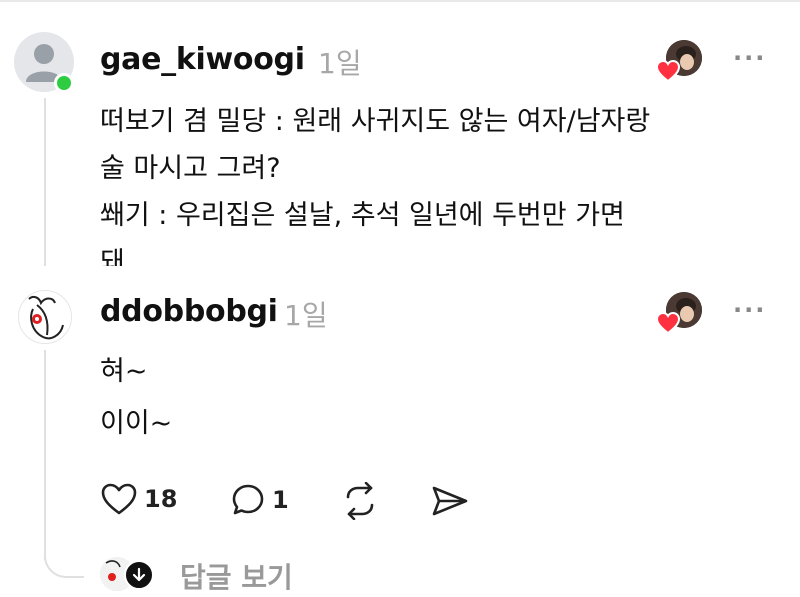  Describe the element at coordinates (248, 499) in the screenshot. I see `comment-bubble-icon` at that location.